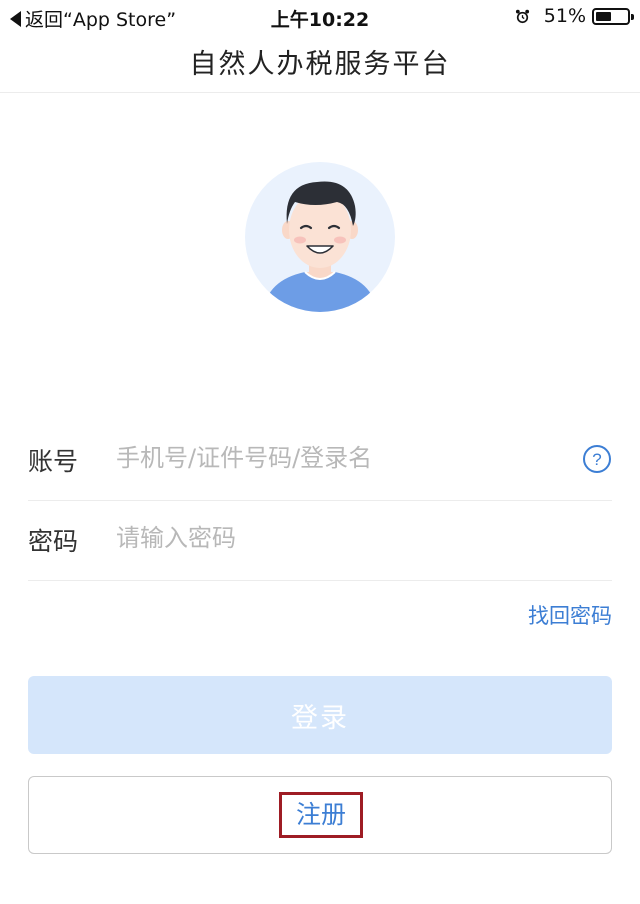  I want to click on register-button, so click(320, 815).